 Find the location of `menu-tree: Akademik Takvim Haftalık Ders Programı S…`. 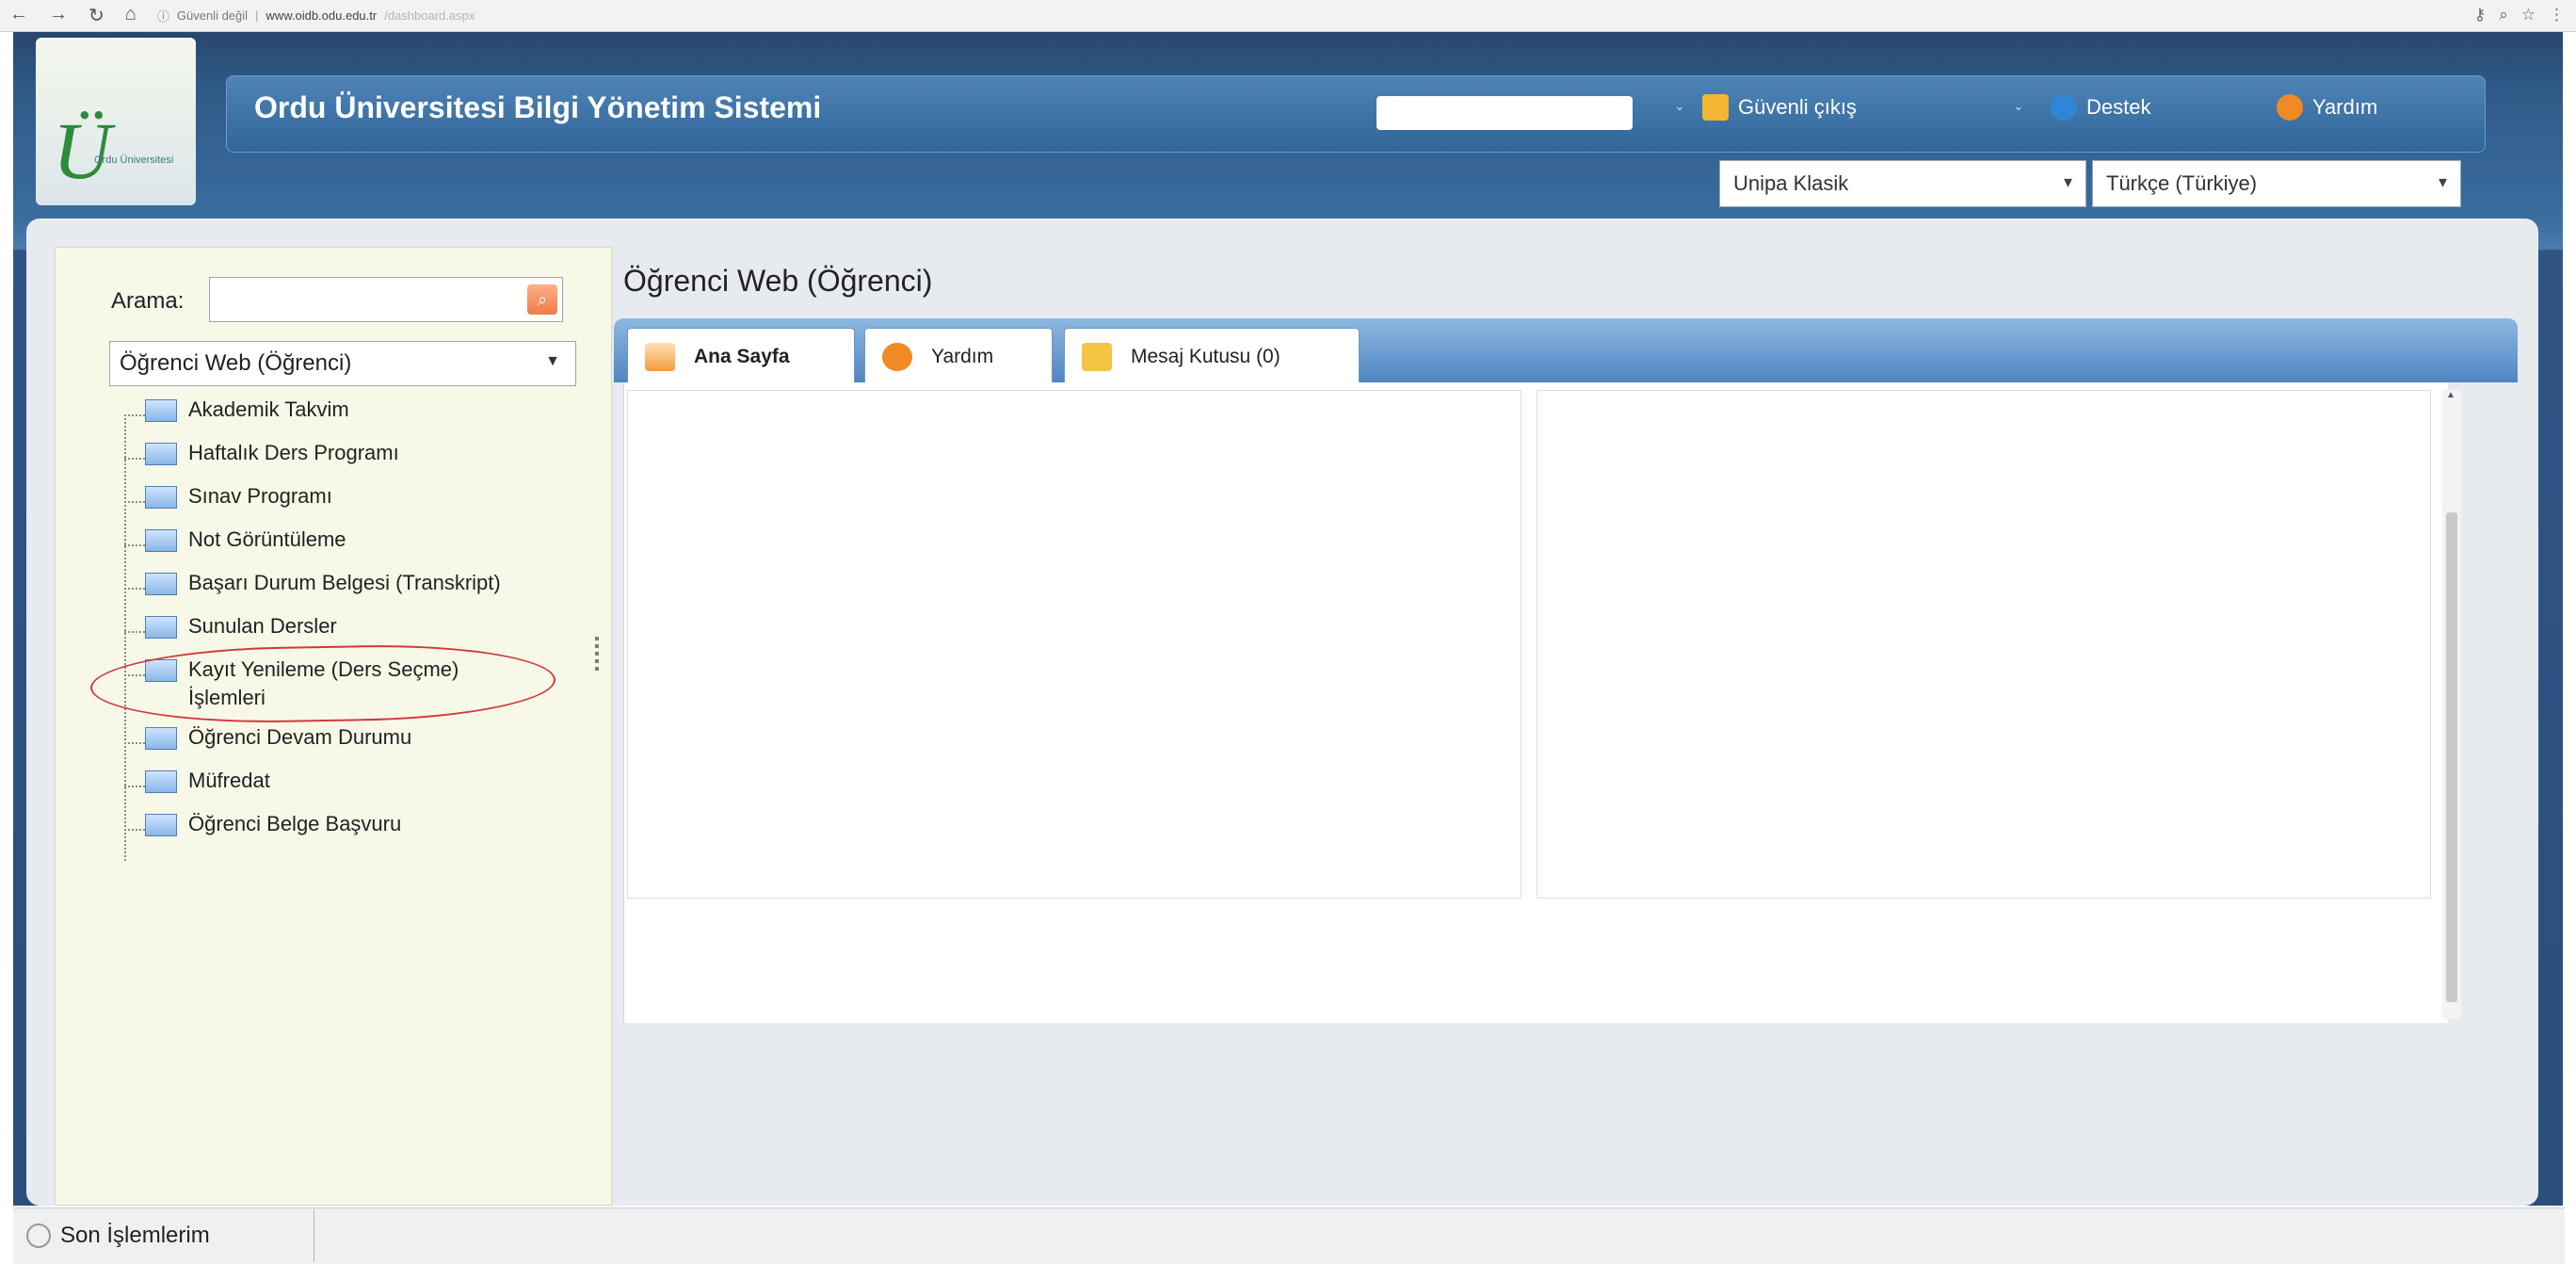

menu-tree: Akademik Takvim Haftalık Ders Programı S… is located at coordinates (369, 628).